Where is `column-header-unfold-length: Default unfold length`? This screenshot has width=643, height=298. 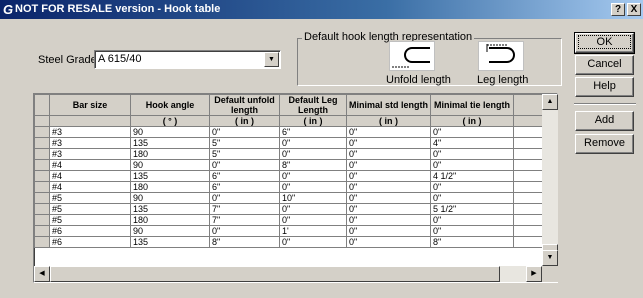
column-header-unfold-length: Default unfold length is located at coordinates (244, 105).